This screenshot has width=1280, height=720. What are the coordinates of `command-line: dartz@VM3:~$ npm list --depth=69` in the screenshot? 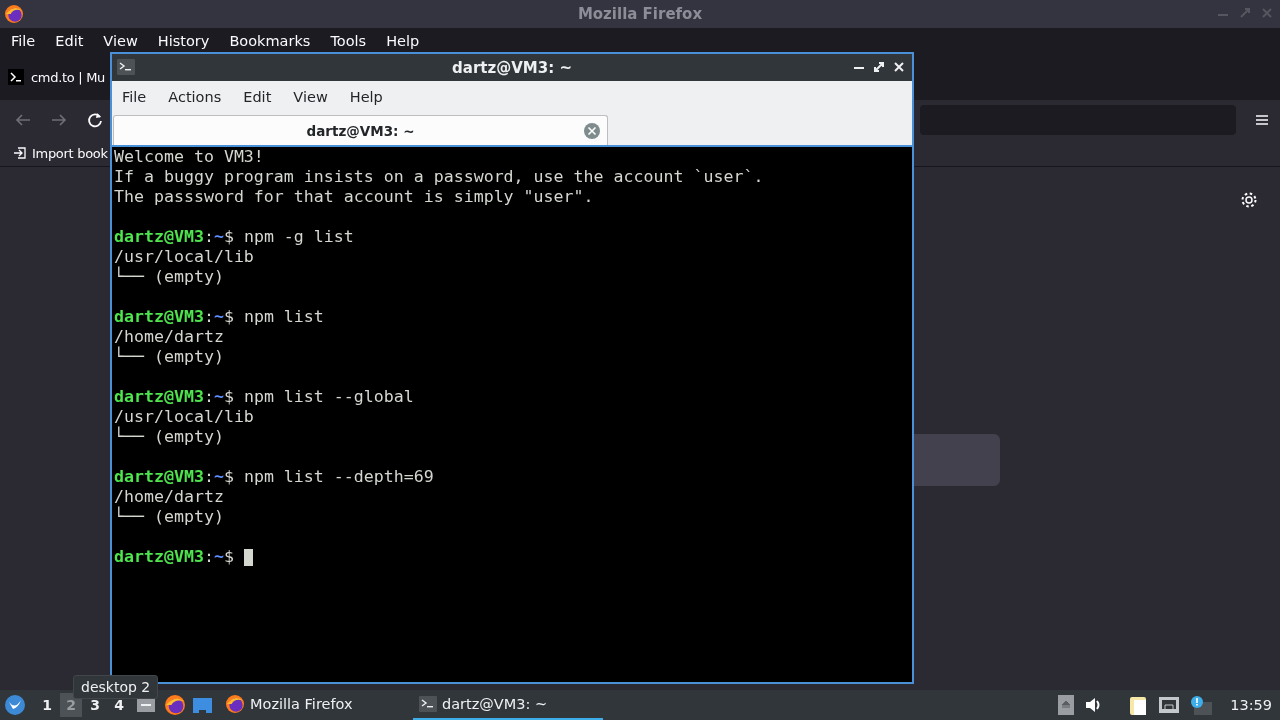 It's located at (274, 477).